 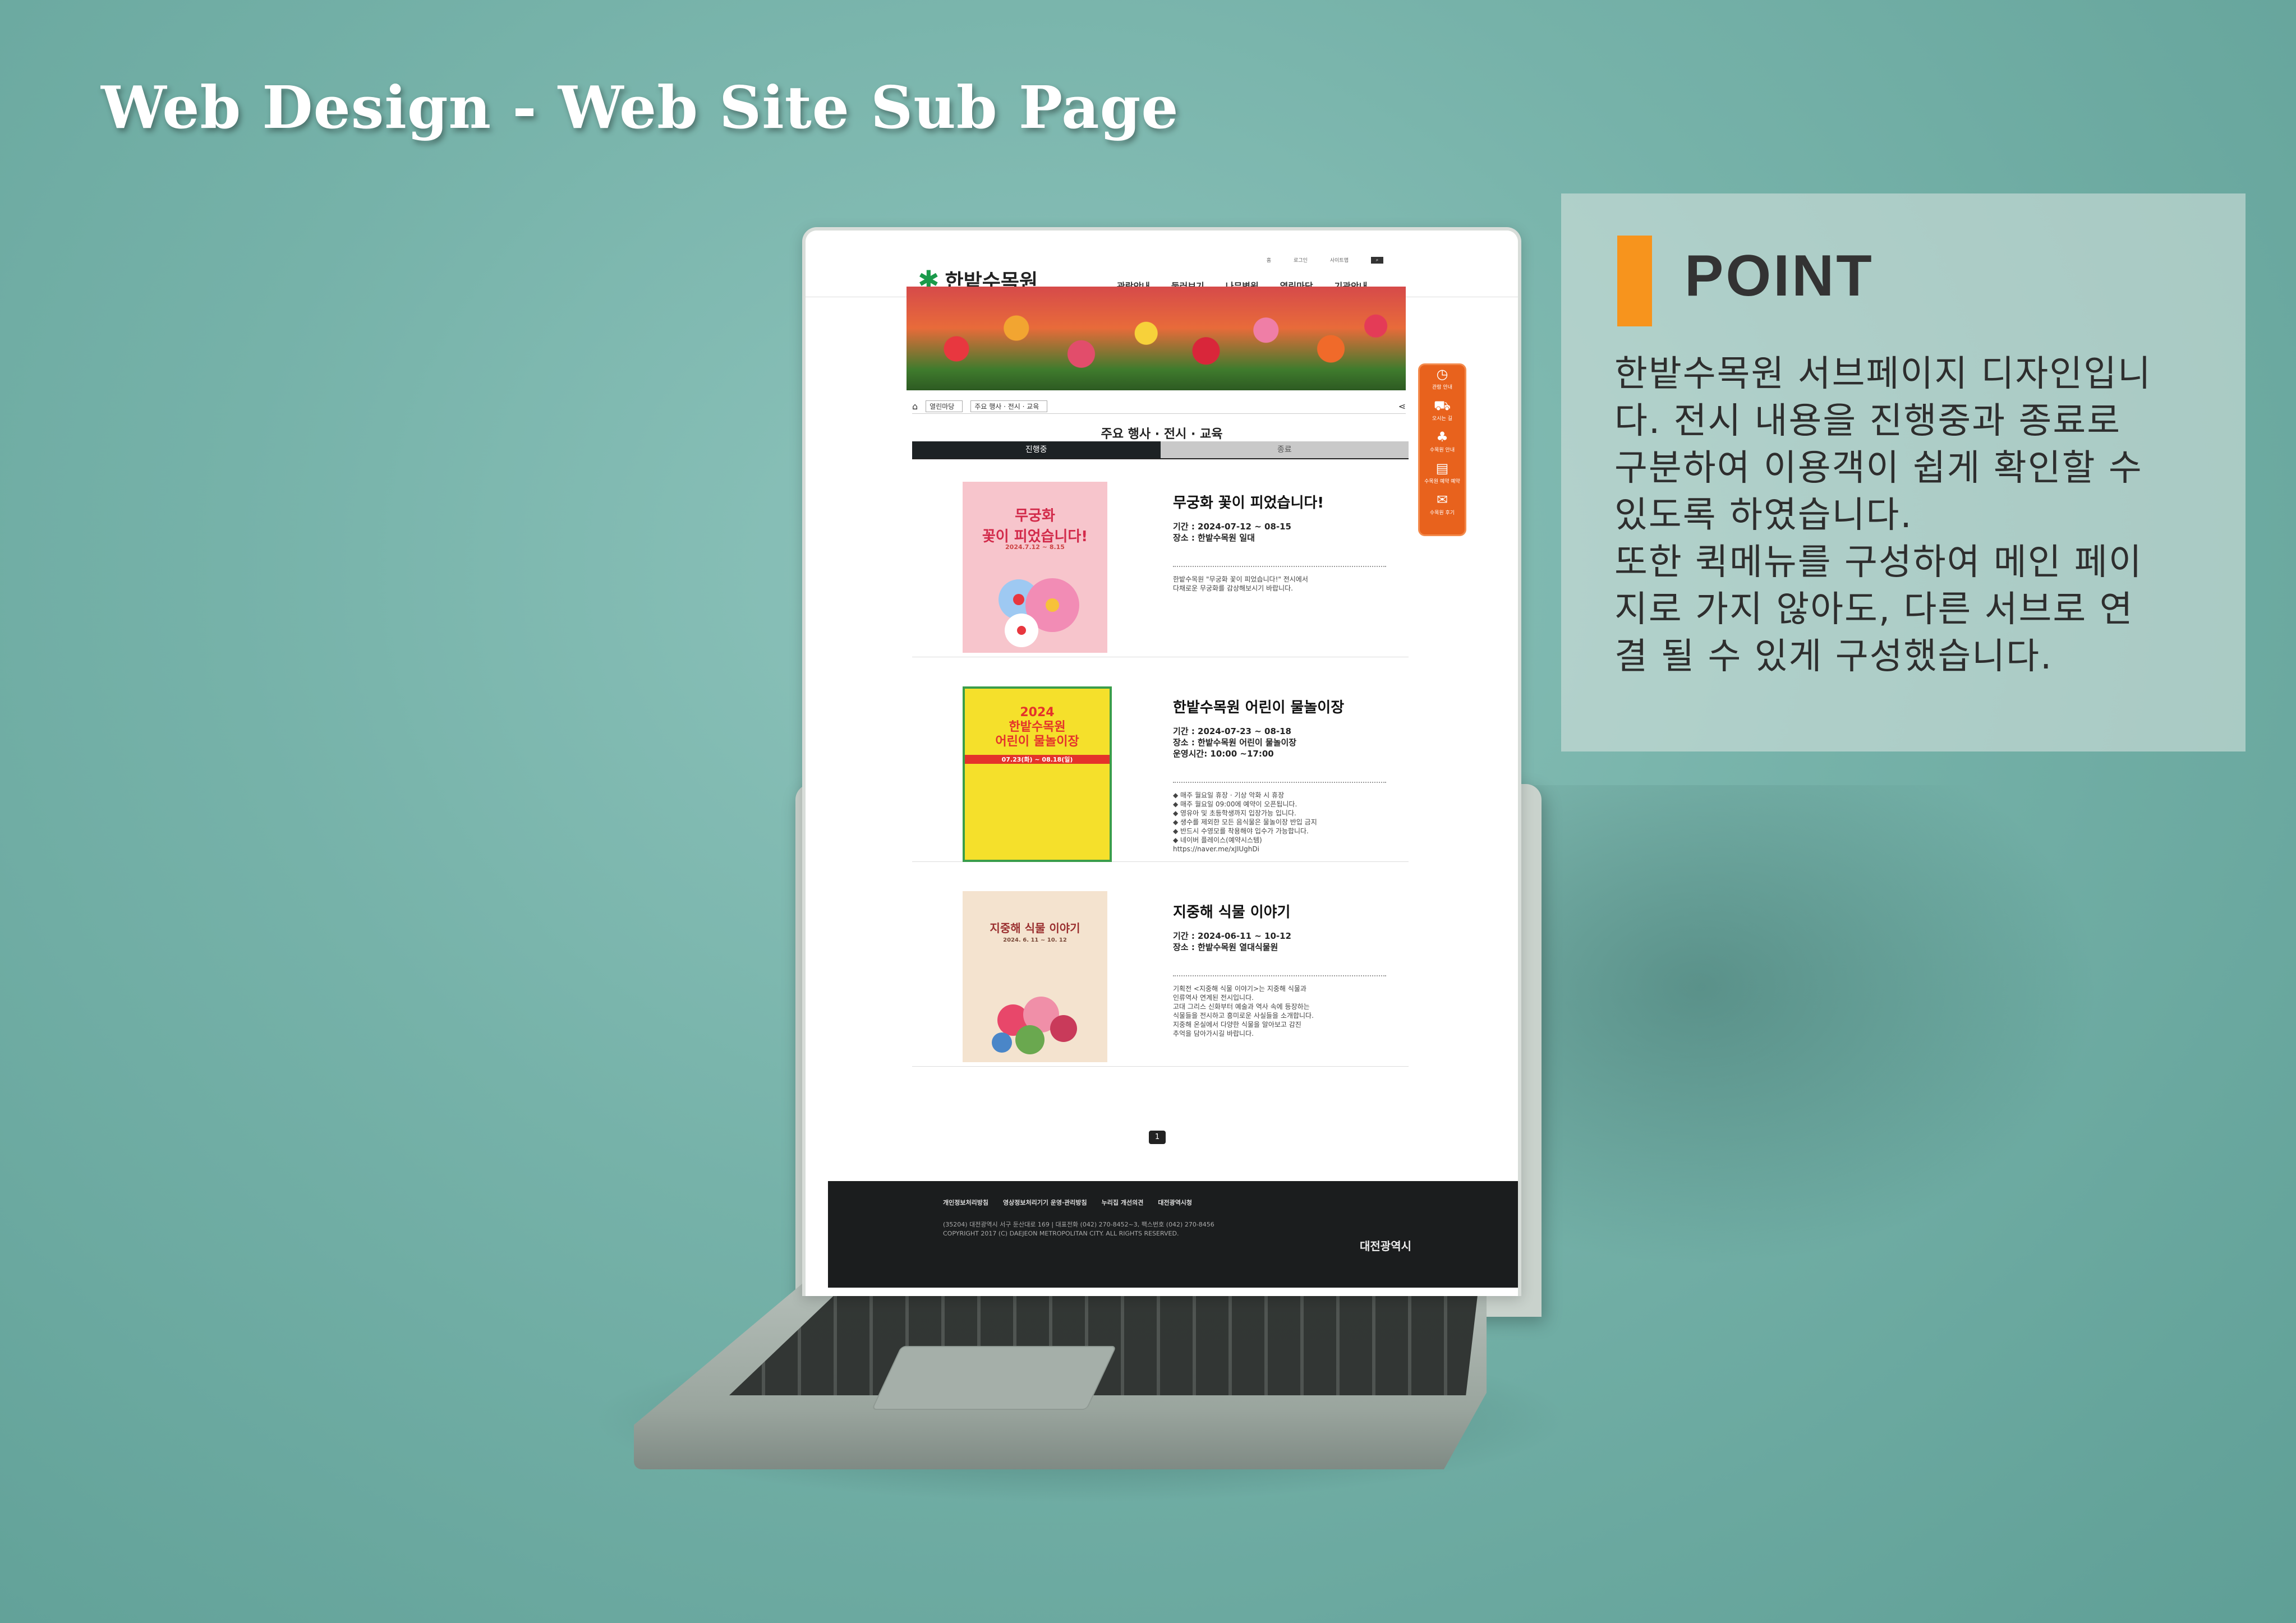 I want to click on home-icon: ⌂, so click(x=915, y=406).